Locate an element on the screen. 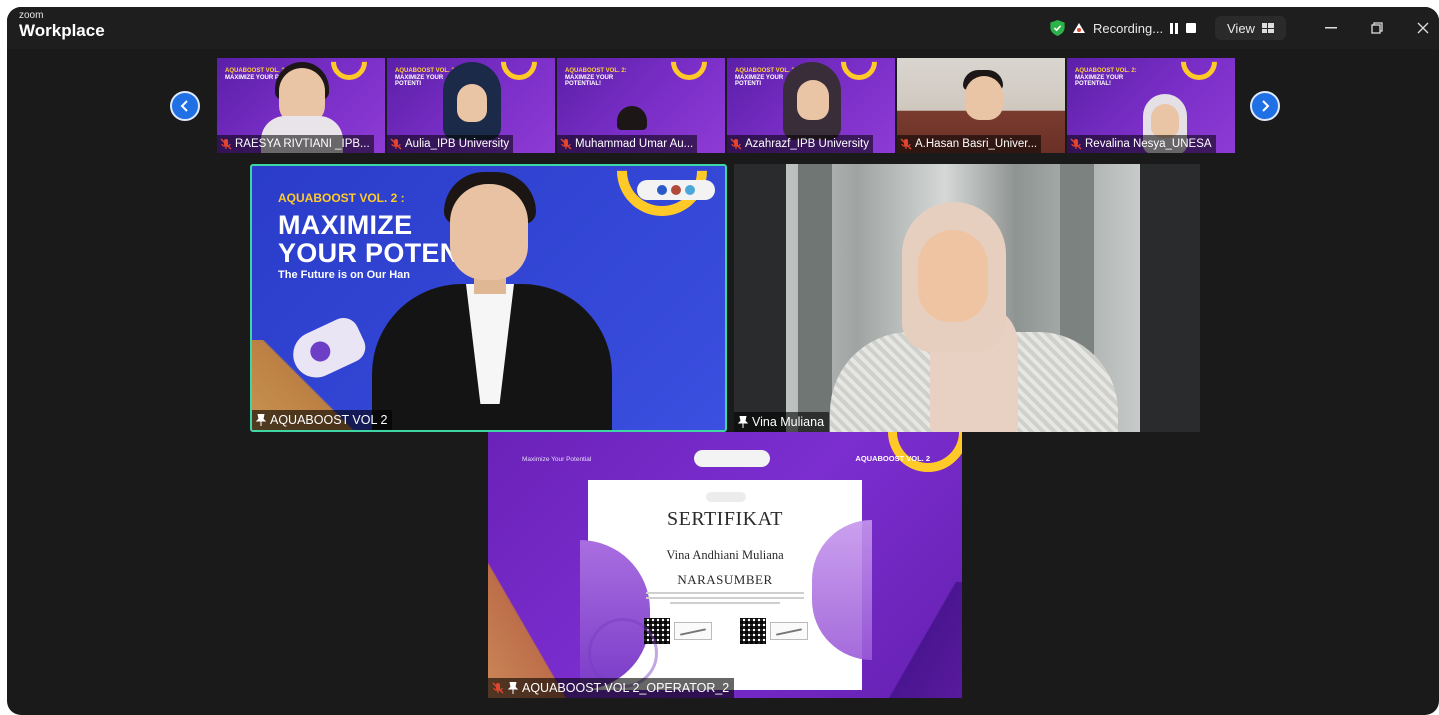 This screenshot has width=1439, height=715. app-brand: zoom Workplace is located at coordinates (62, 25).